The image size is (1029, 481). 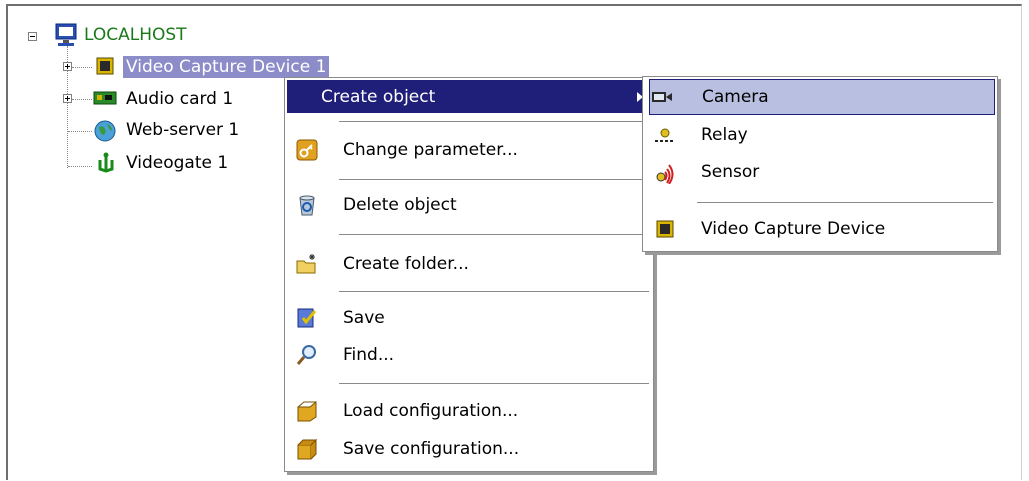 I want to click on recycle-bin-icon, so click(x=307, y=205).